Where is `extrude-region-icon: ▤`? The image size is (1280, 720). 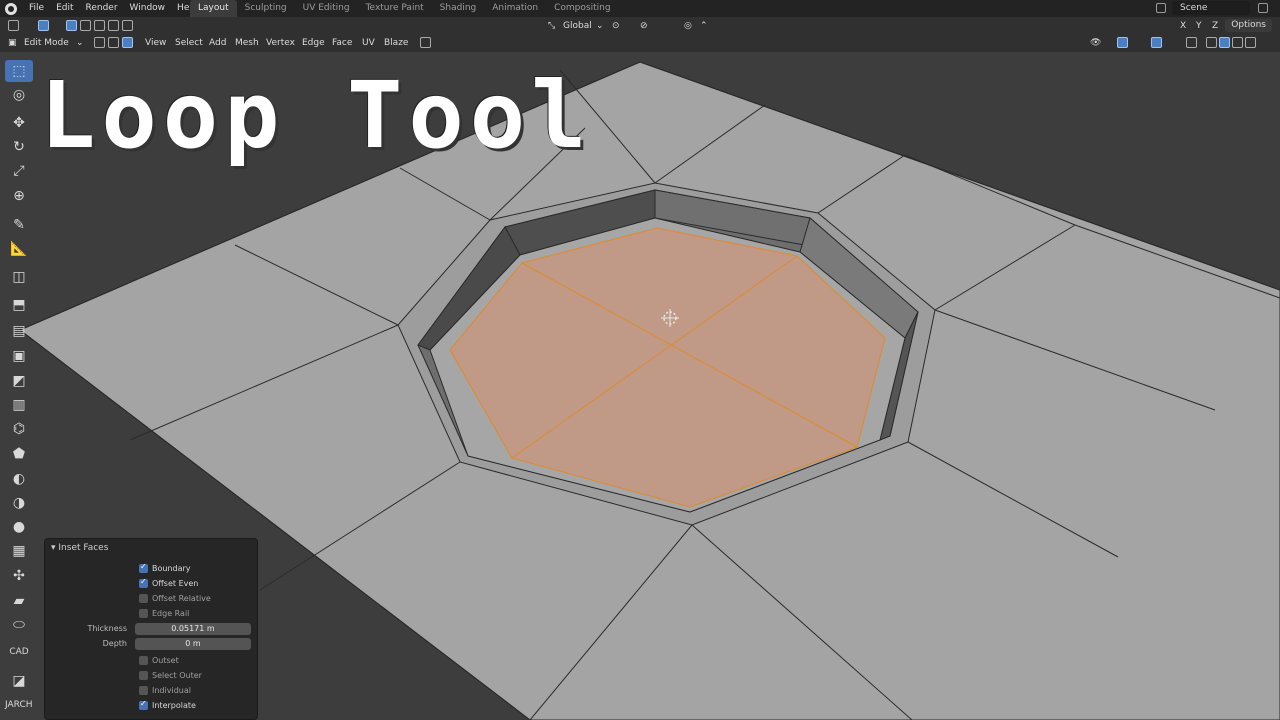
extrude-region-icon: ▤ is located at coordinates (19, 331).